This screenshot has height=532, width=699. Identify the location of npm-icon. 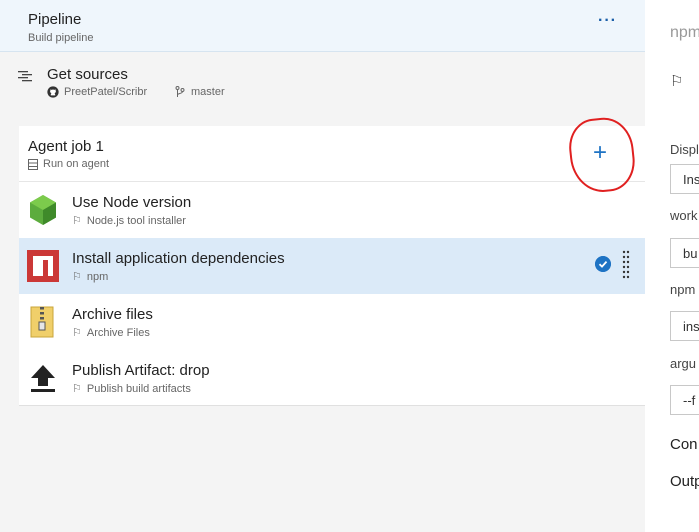
(43, 266).